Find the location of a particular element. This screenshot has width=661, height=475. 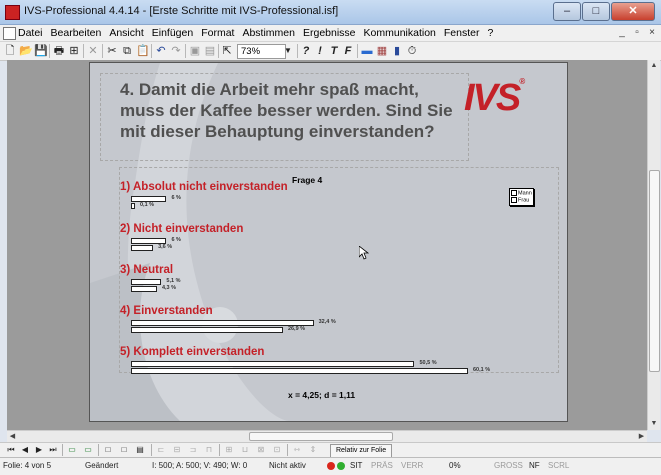

distribute-v-icon: ⊡ is located at coordinates (277, 450).